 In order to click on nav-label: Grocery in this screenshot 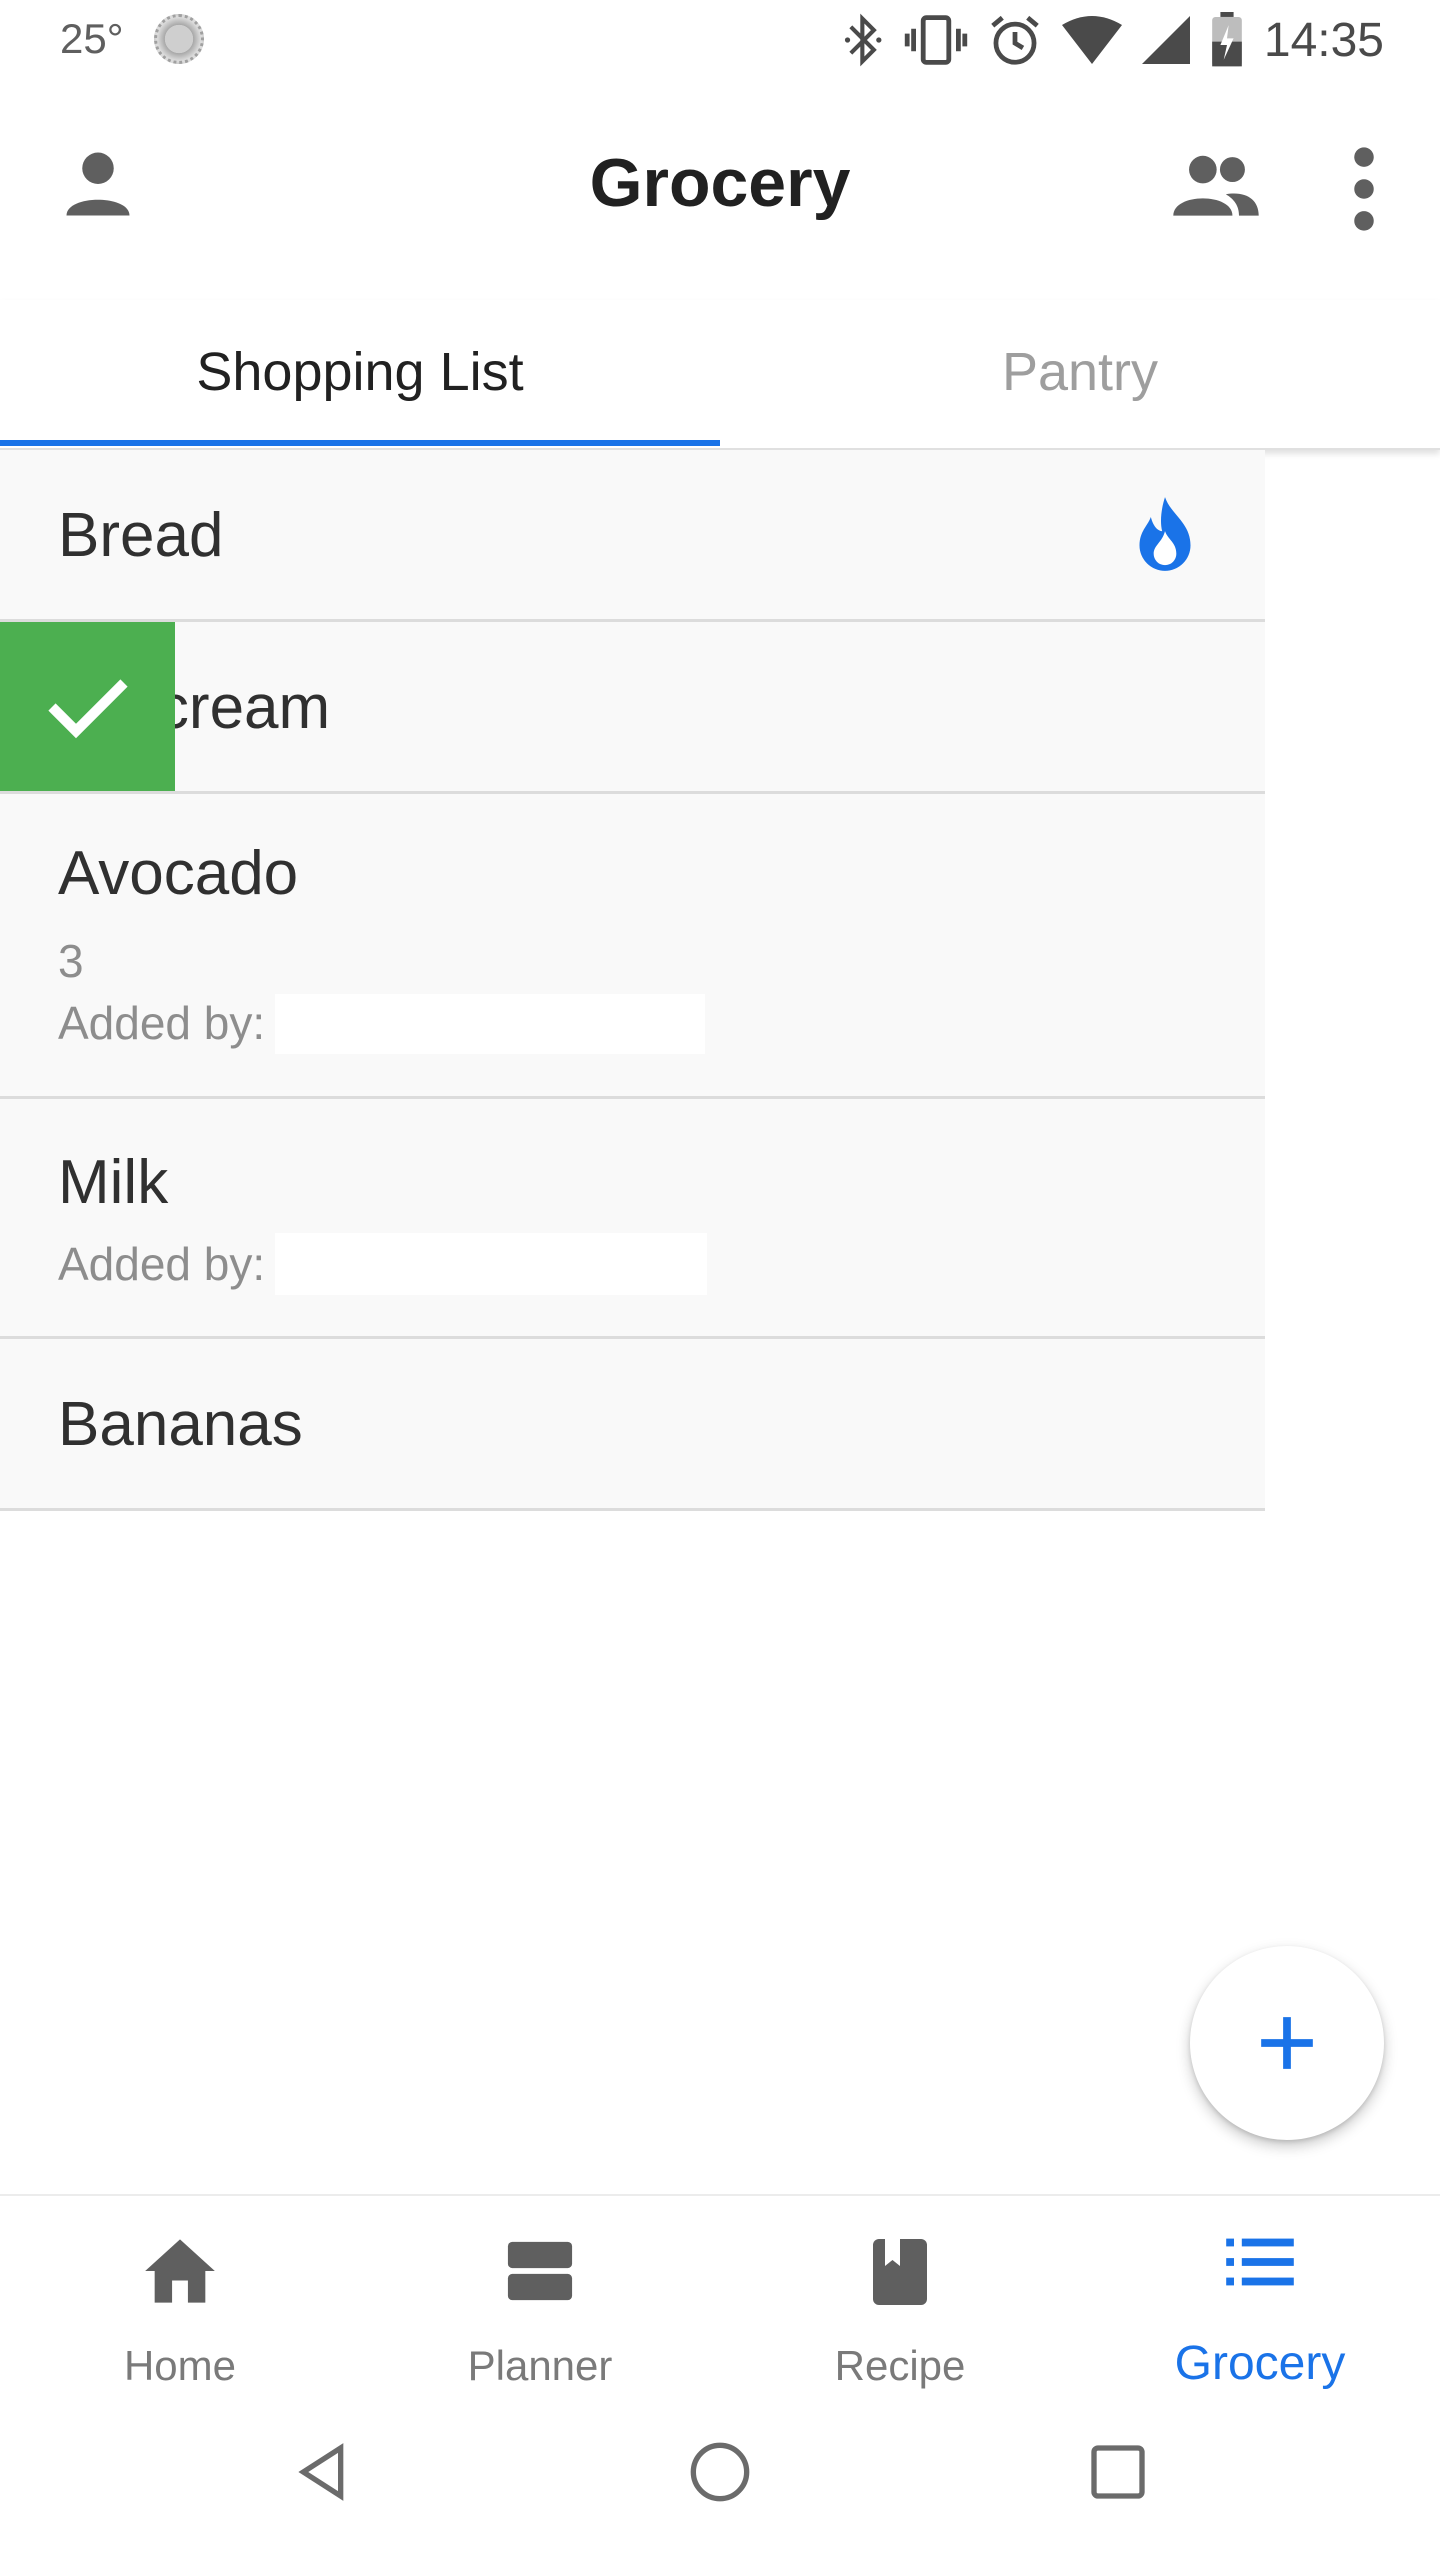, I will do `click(1260, 2363)`.